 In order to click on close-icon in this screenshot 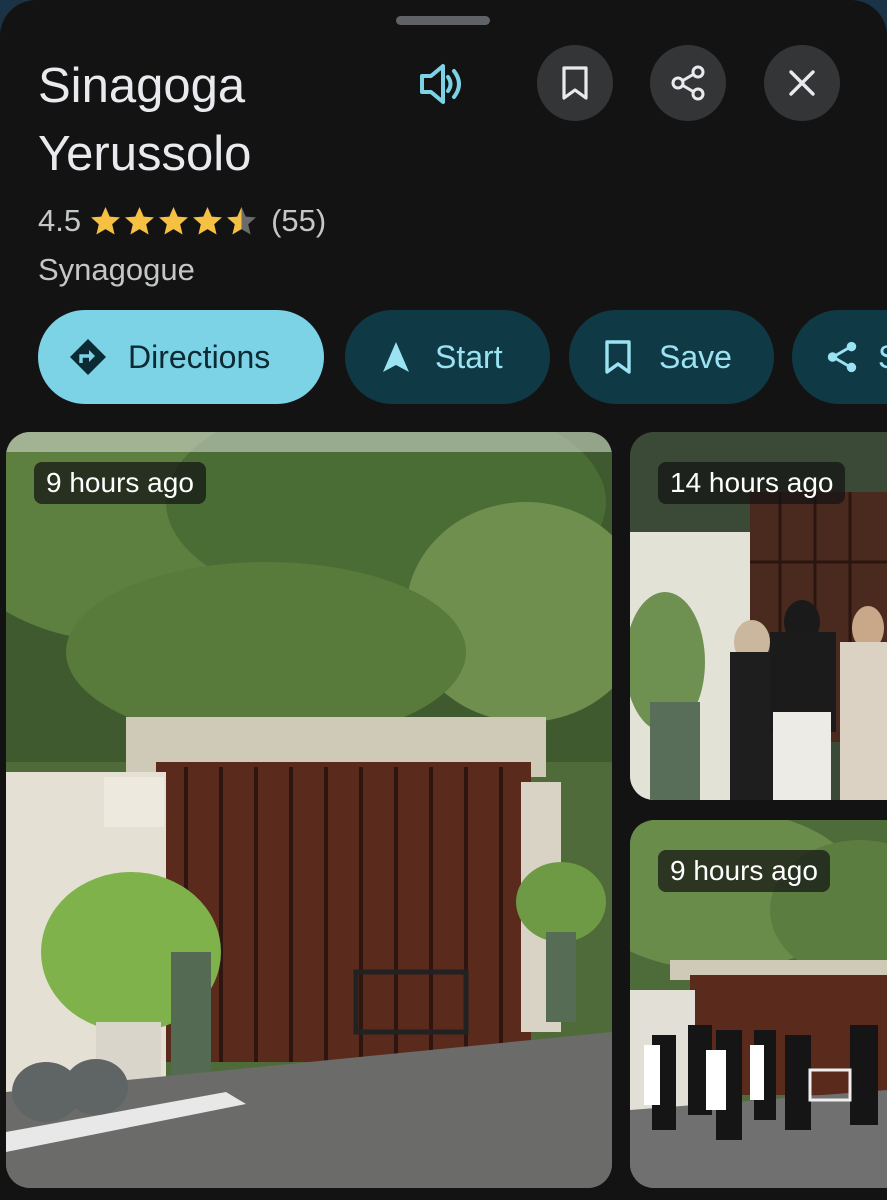, I will do `click(802, 83)`.